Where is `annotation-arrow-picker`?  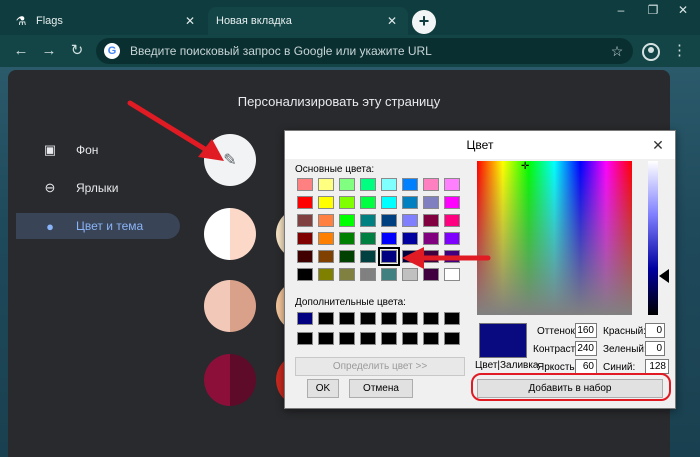 annotation-arrow-picker is located at coordinates (175, 130).